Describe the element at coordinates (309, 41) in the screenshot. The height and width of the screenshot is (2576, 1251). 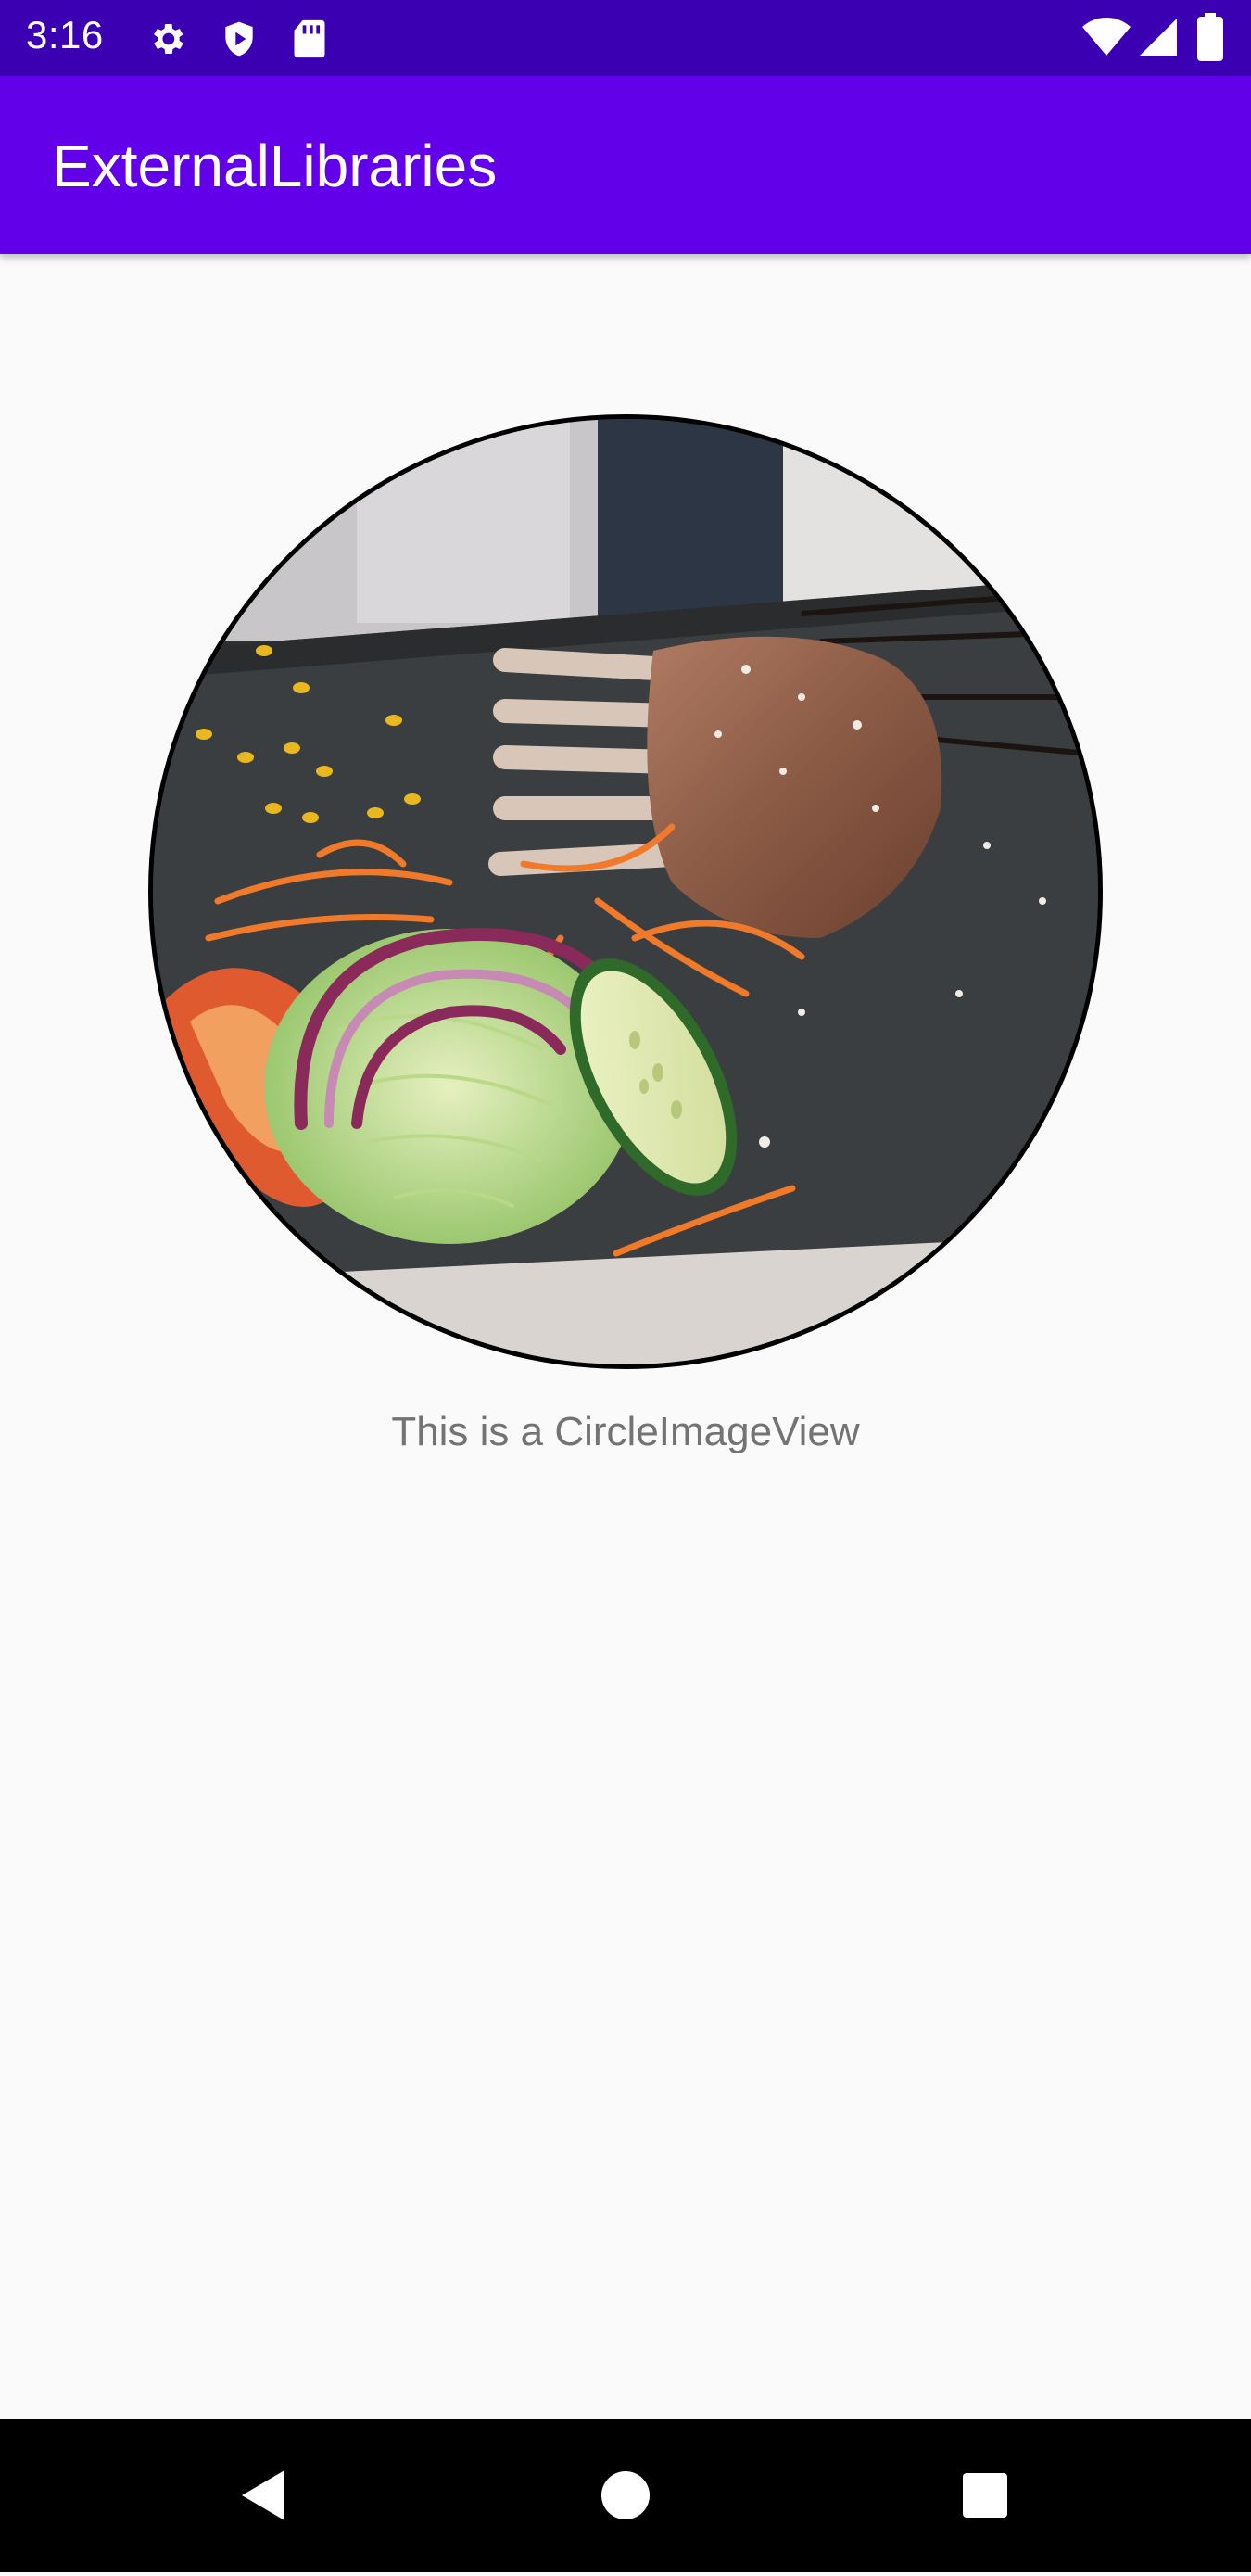
I see `sd-card-icon` at that location.